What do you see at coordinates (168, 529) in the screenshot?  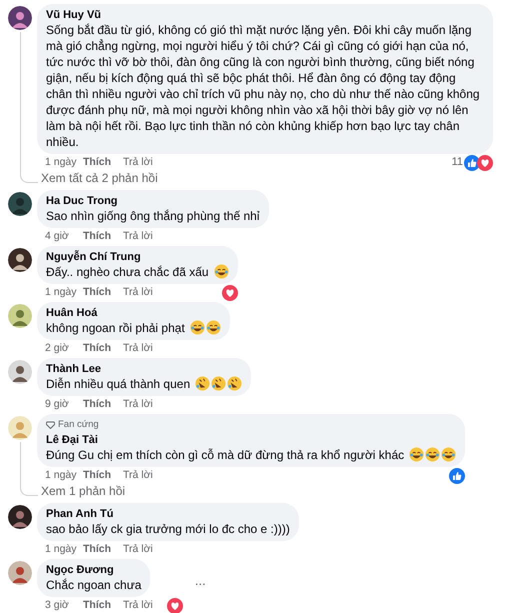 I see `comment-text: sao bảo lấy ck gia trưởng mới lo đc cho e :))))` at bounding box center [168, 529].